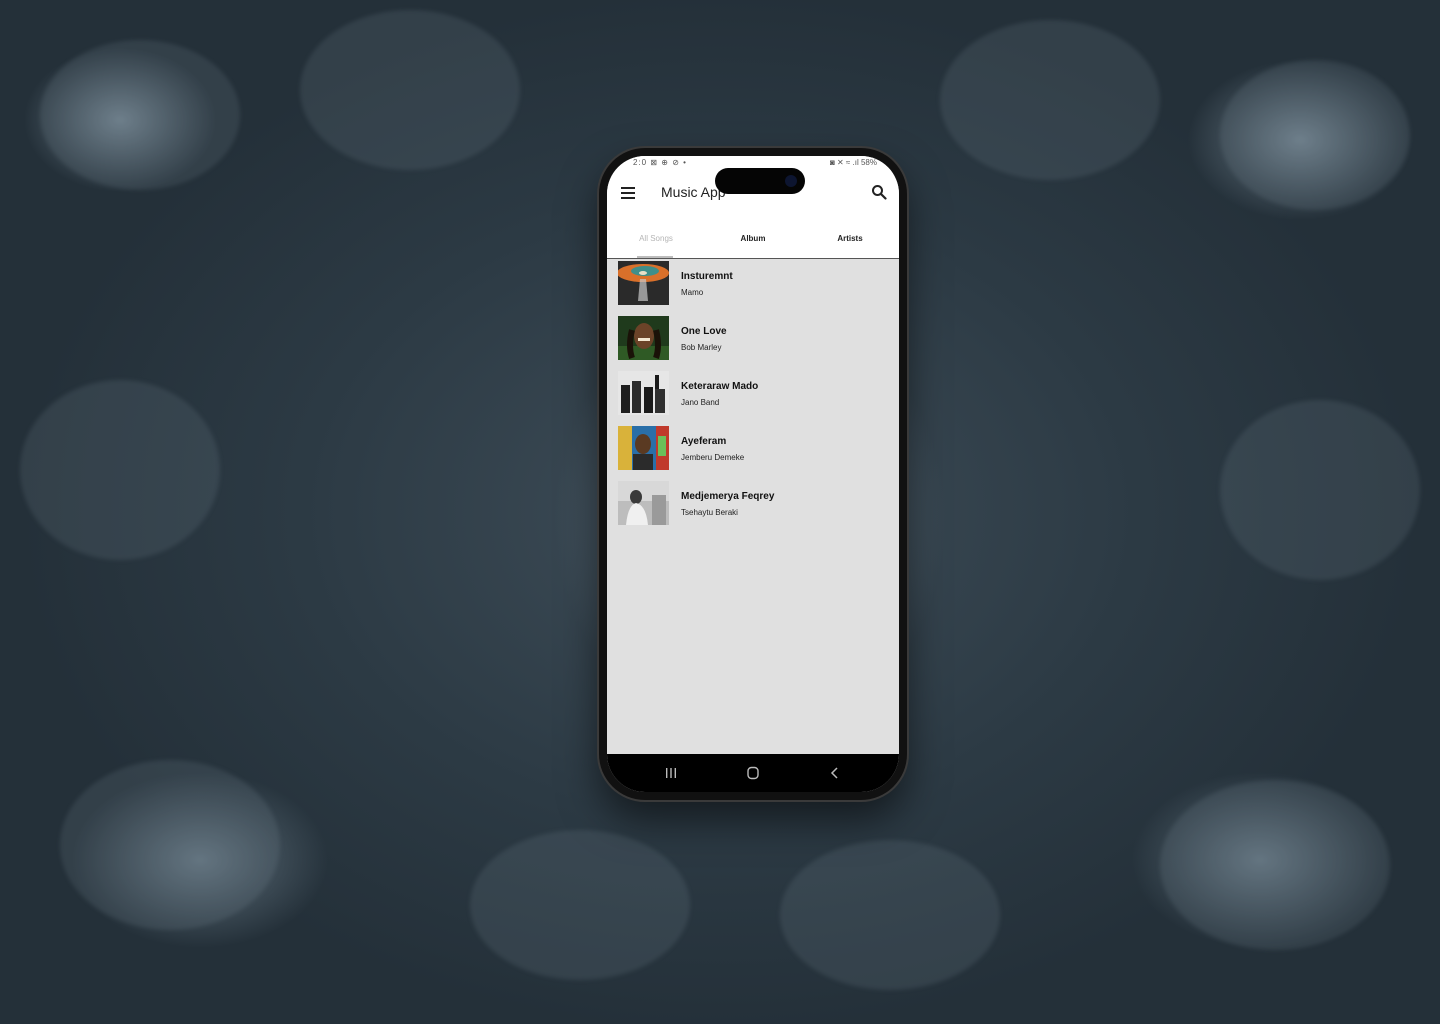 Image resolution: width=1440 pixels, height=1024 pixels. Describe the element at coordinates (753, 504) in the screenshot. I see `song-item: Medjemerya Feqrey Tsehaytu Beraki` at that location.